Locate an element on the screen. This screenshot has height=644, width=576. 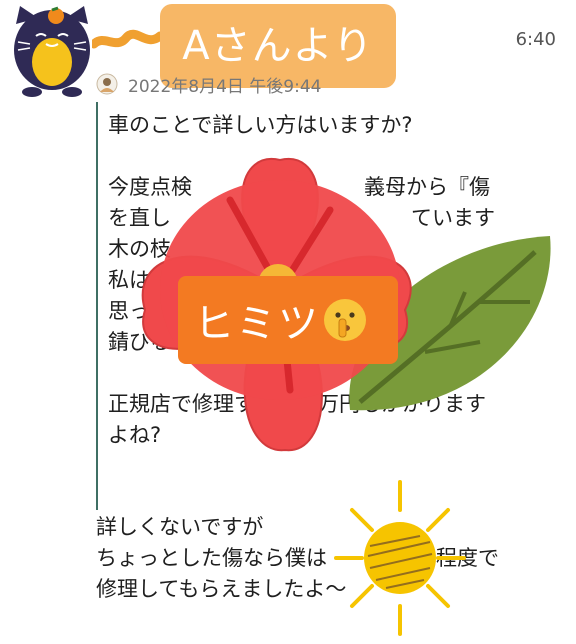
timestamp: 6:40 is located at coordinates (535, 39).